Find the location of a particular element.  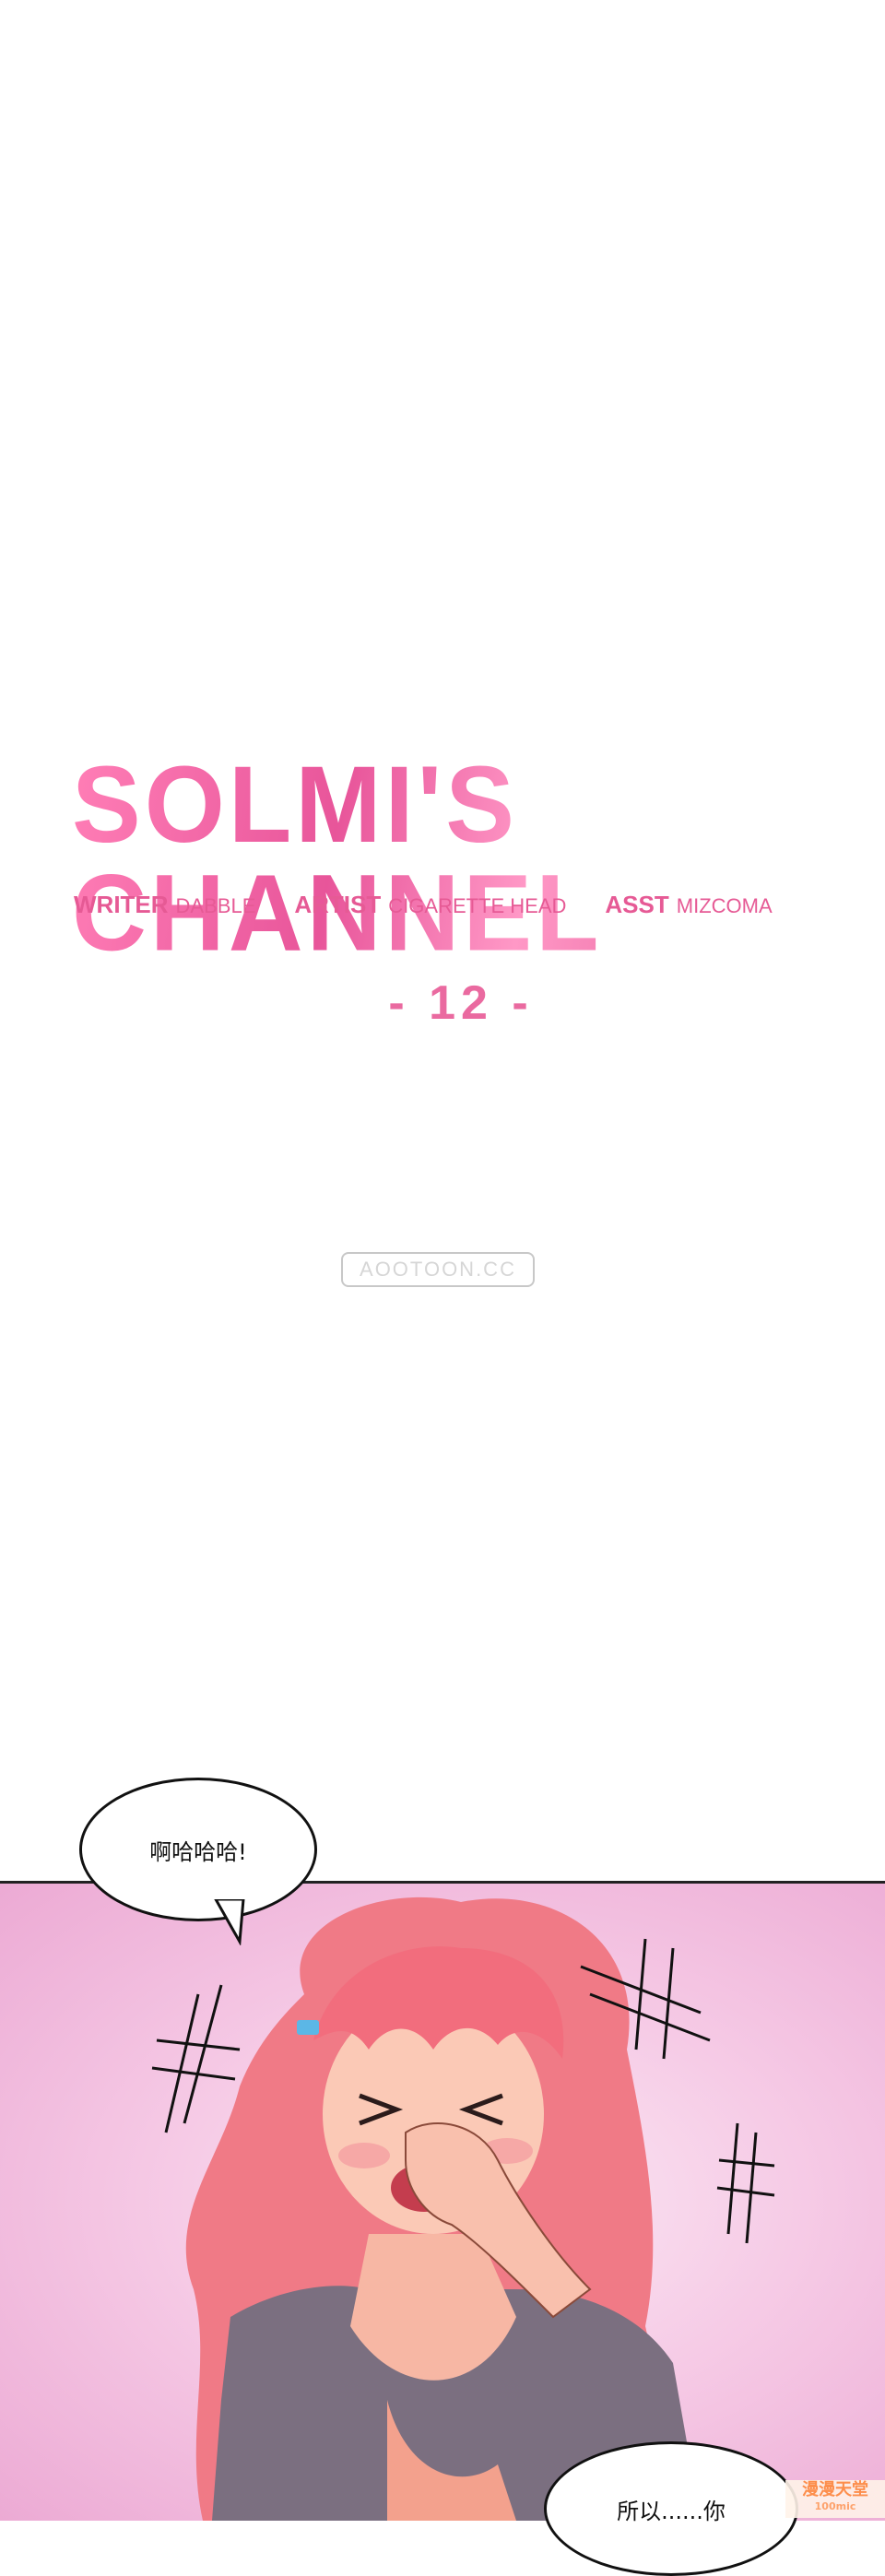

speech-text: 所以......你 is located at coordinates (671, 2511).